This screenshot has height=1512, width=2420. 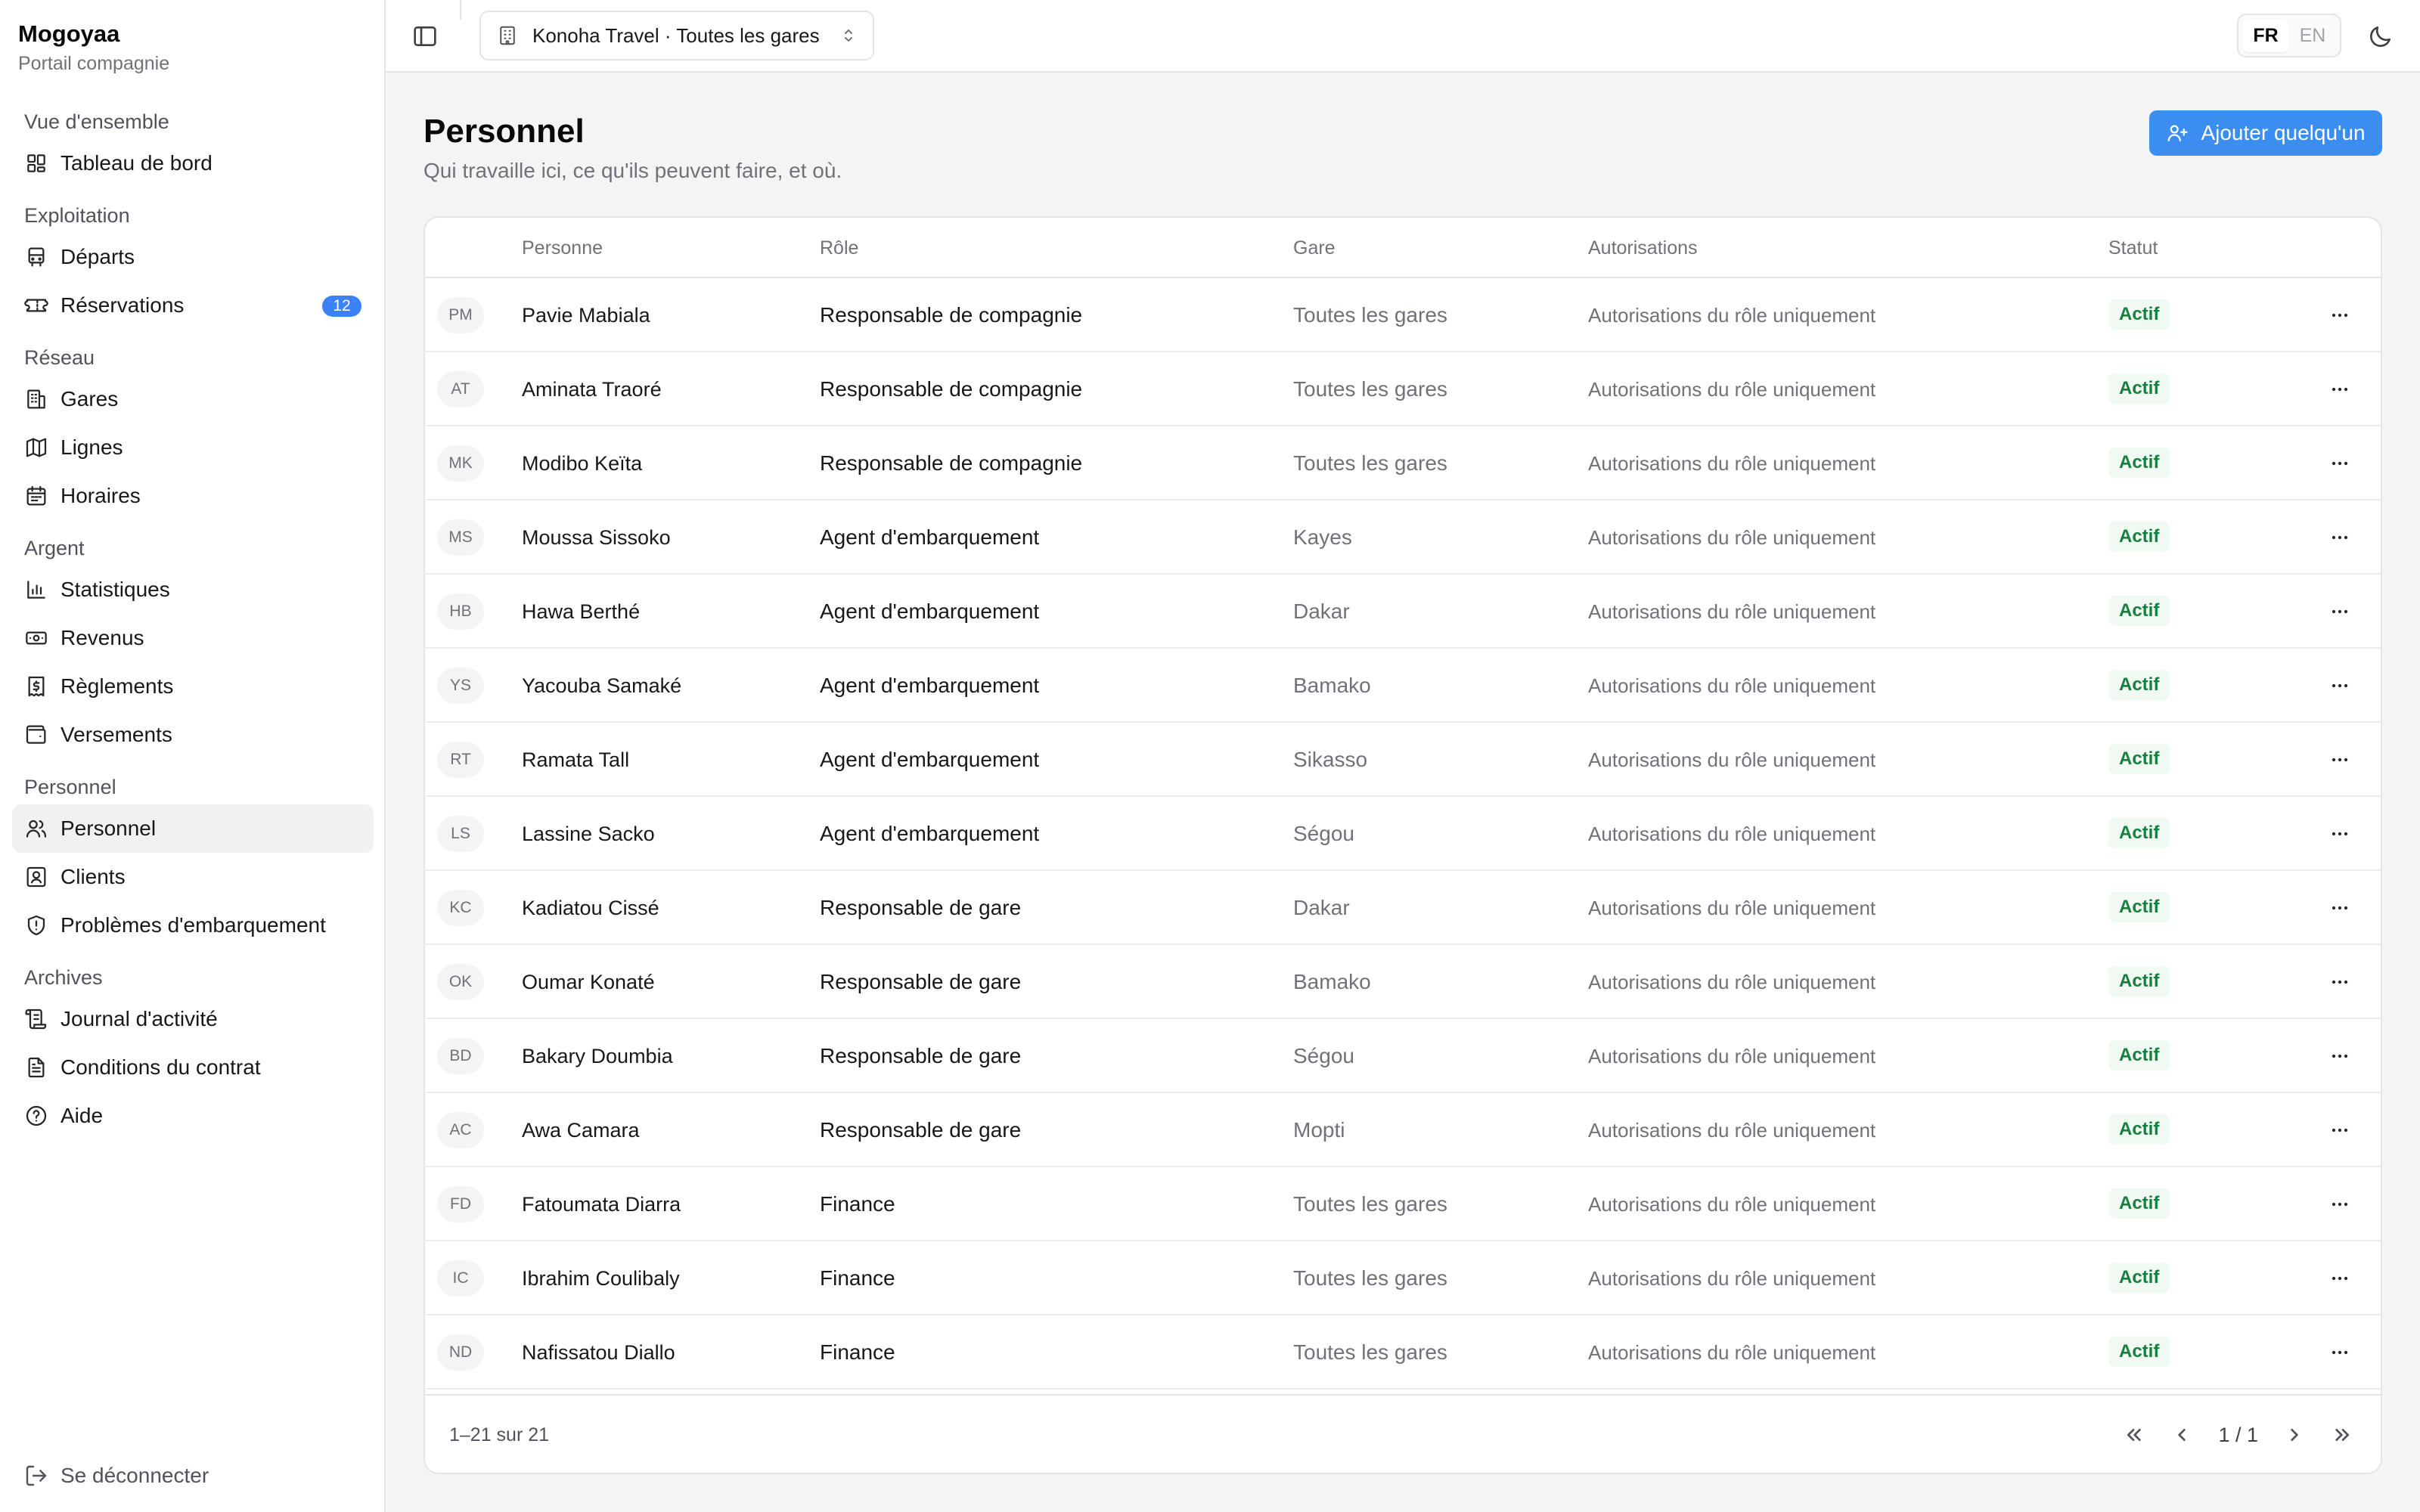 What do you see at coordinates (2265, 36) in the screenshot?
I see `language-fr-button: FR` at bounding box center [2265, 36].